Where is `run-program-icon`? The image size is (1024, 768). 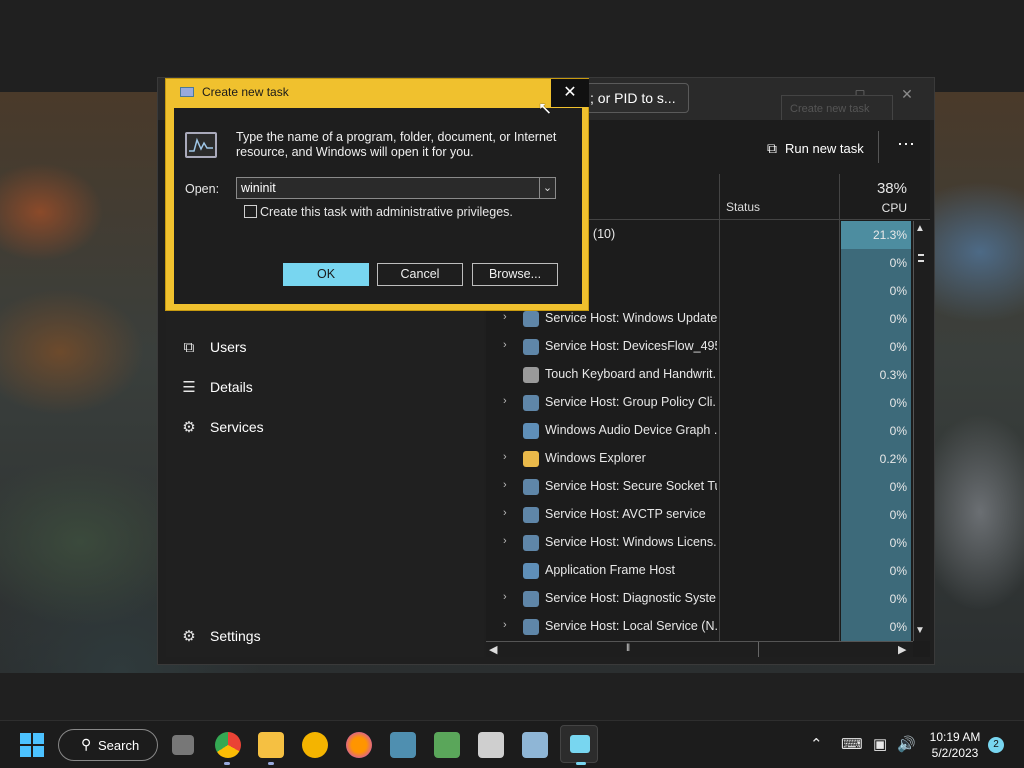
run-program-icon is located at coordinates (201, 145).